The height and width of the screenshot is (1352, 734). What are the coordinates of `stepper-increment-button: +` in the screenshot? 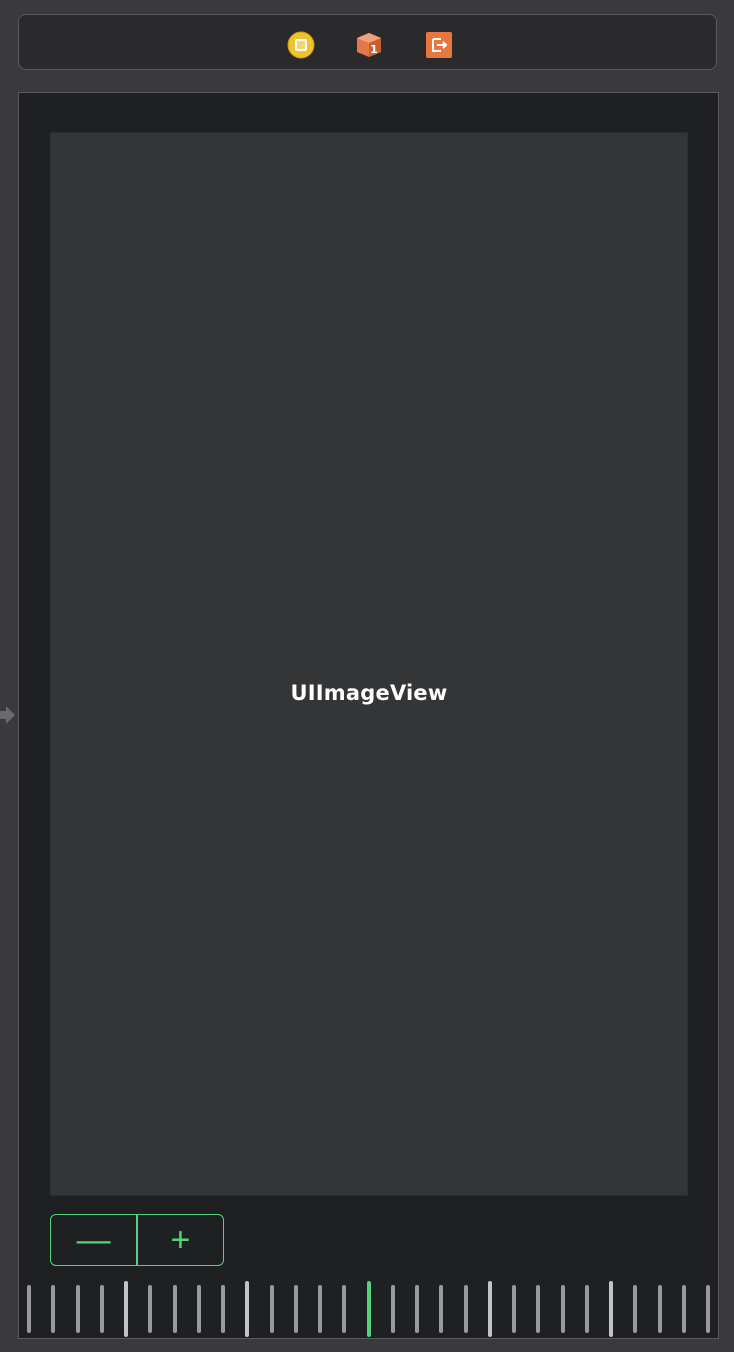 It's located at (180, 1240).